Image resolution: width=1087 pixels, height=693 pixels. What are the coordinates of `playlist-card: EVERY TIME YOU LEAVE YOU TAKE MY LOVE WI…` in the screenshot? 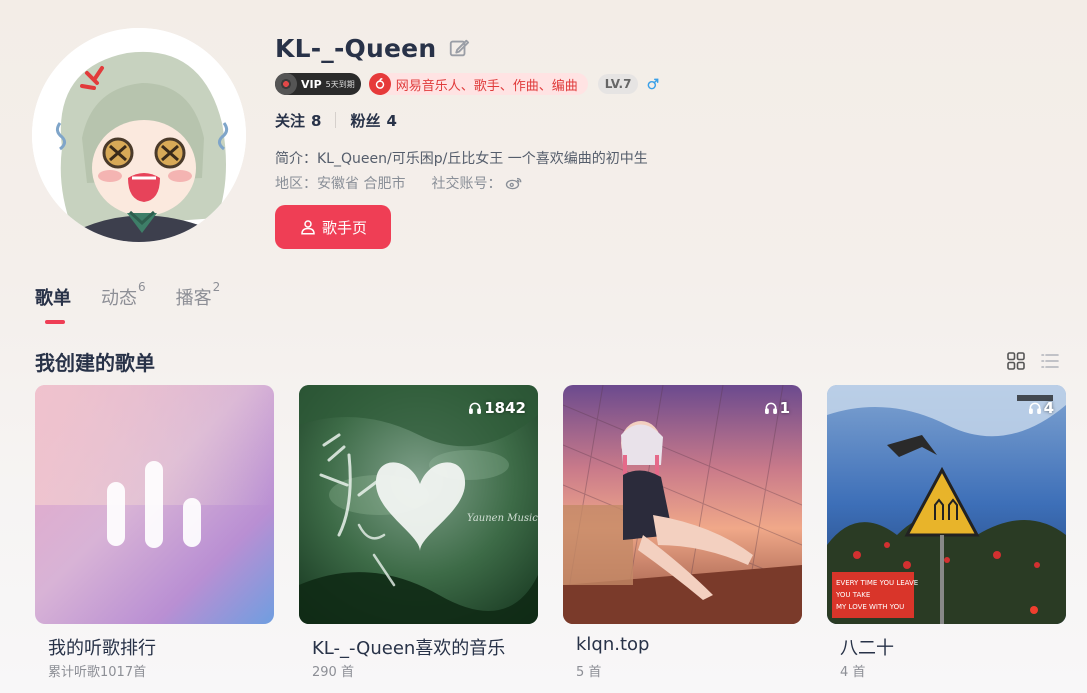 It's located at (946, 532).